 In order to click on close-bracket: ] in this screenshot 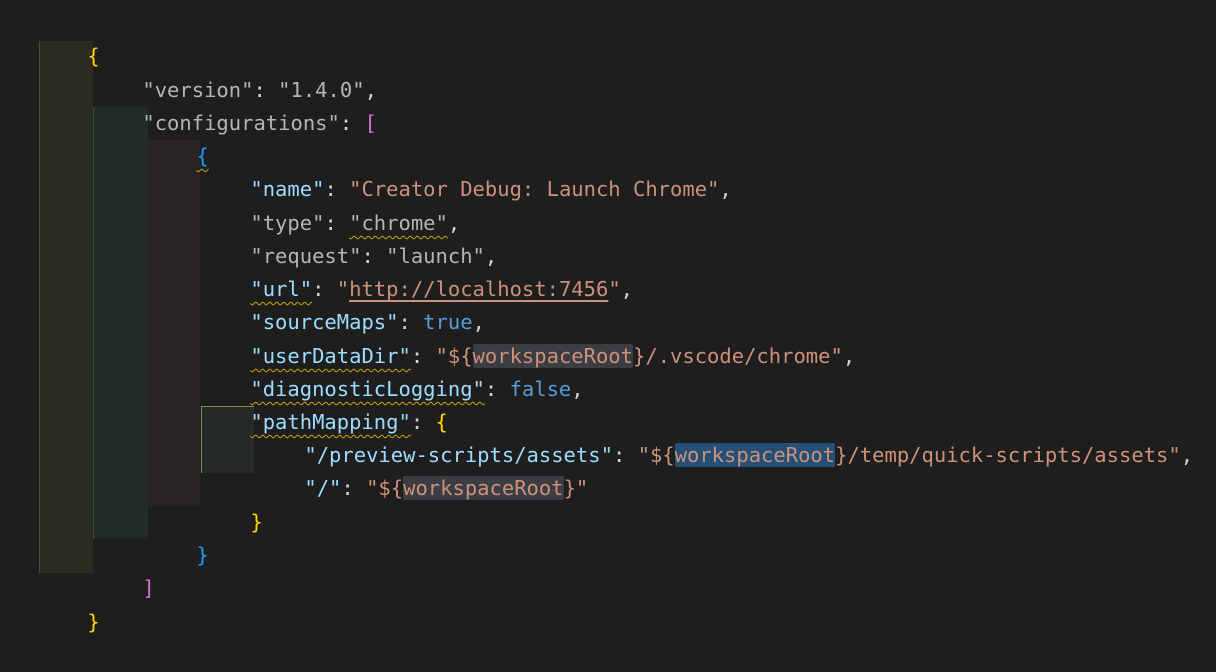, I will do `click(148, 588)`.